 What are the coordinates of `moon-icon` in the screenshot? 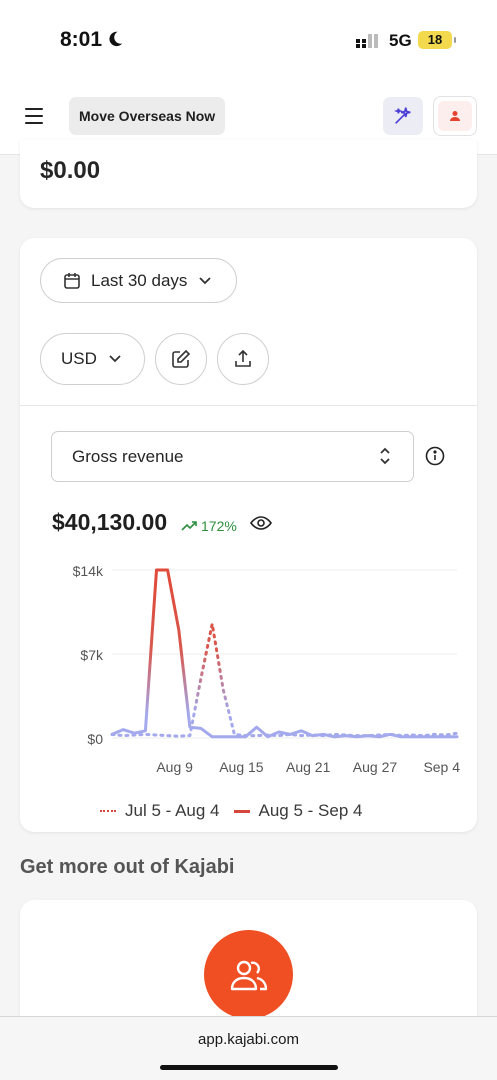 It's located at (116, 39).